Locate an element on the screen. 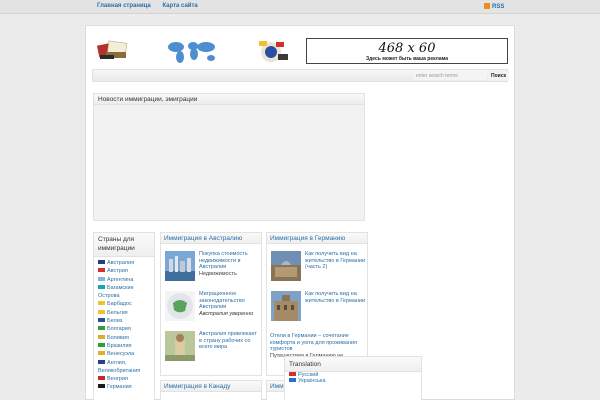  country-label: Германия is located at coordinates (119, 387).